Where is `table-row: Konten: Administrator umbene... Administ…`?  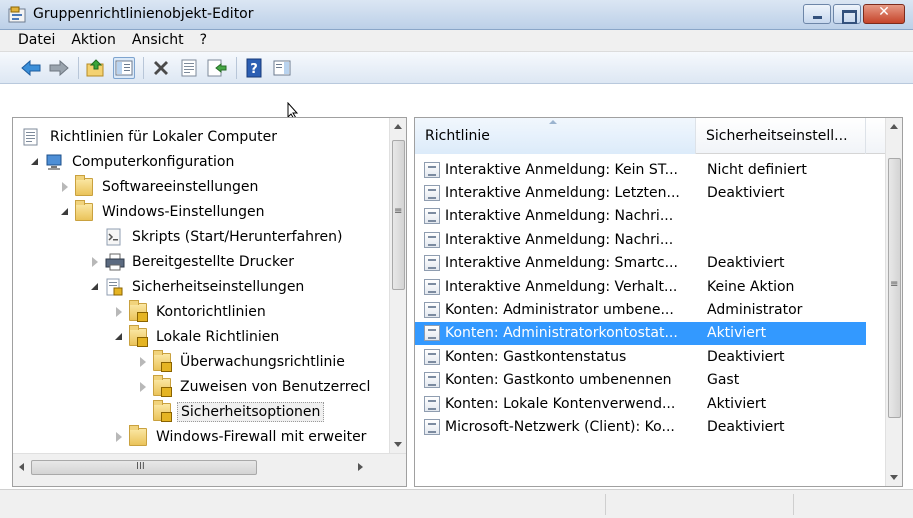
table-row: Konten: Administrator umbene... Administ… is located at coordinates (650, 309).